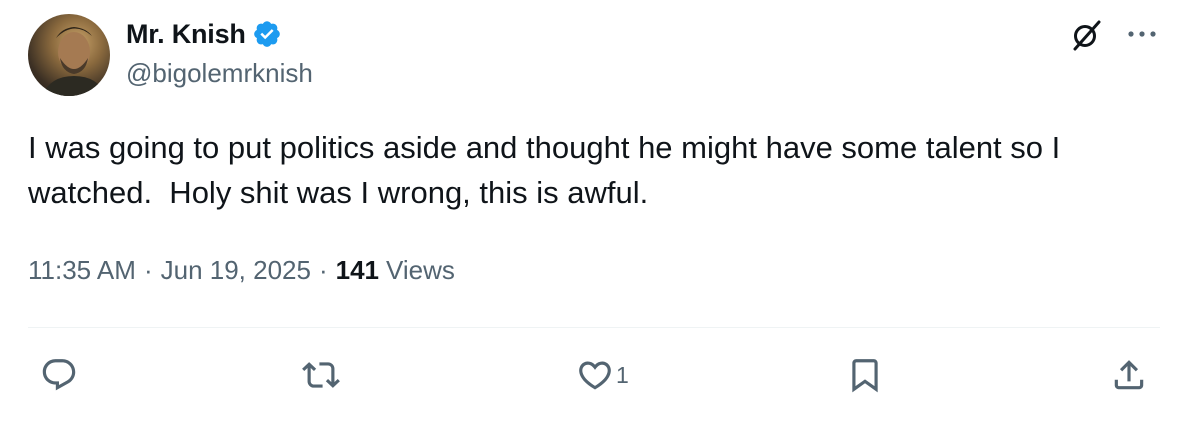  I want to click on heart-icon, so click(595, 375).